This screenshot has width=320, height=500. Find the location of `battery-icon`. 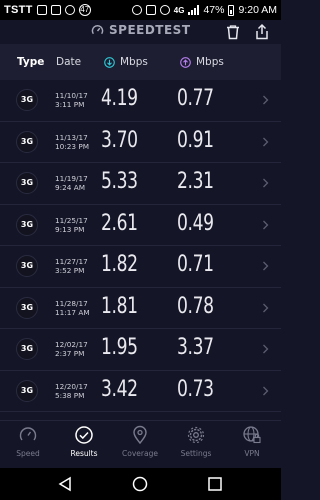

battery-icon is located at coordinates (231, 10).